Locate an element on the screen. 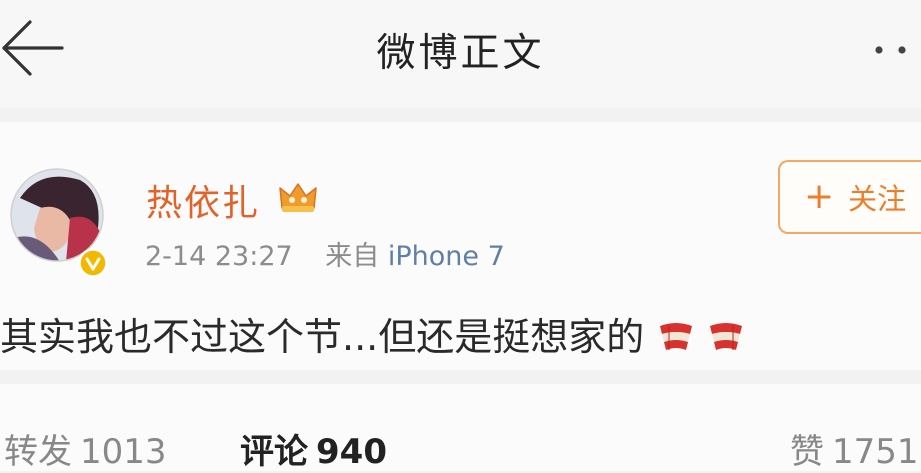 The height and width of the screenshot is (473, 921). more-dots-icon is located at coordinates (890, 50).